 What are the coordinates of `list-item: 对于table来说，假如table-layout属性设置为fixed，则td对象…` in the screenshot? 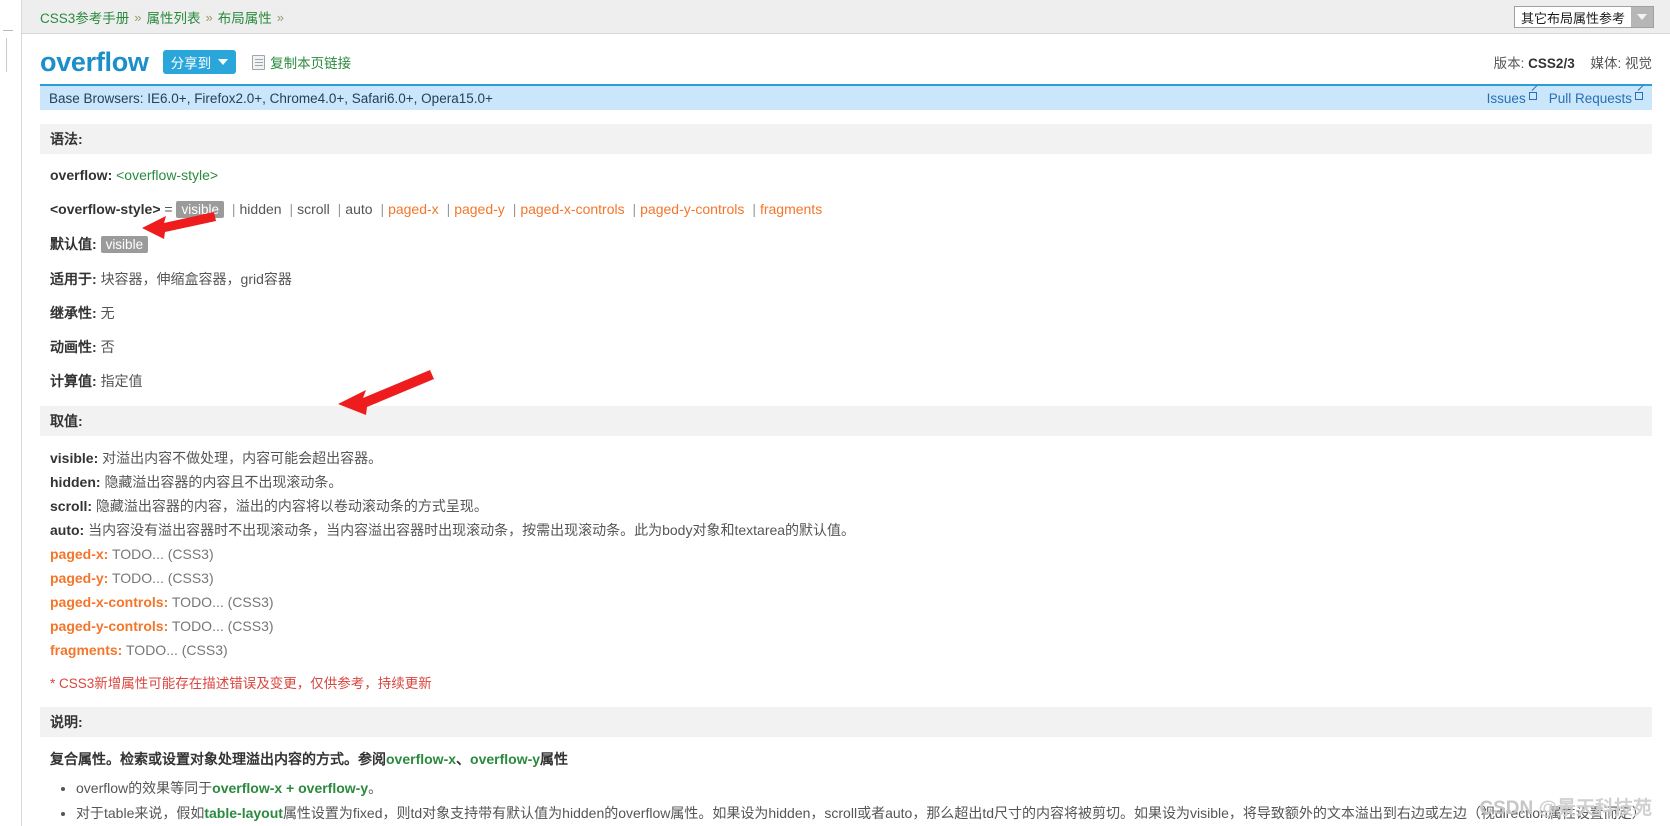 It's located at (864, 814).